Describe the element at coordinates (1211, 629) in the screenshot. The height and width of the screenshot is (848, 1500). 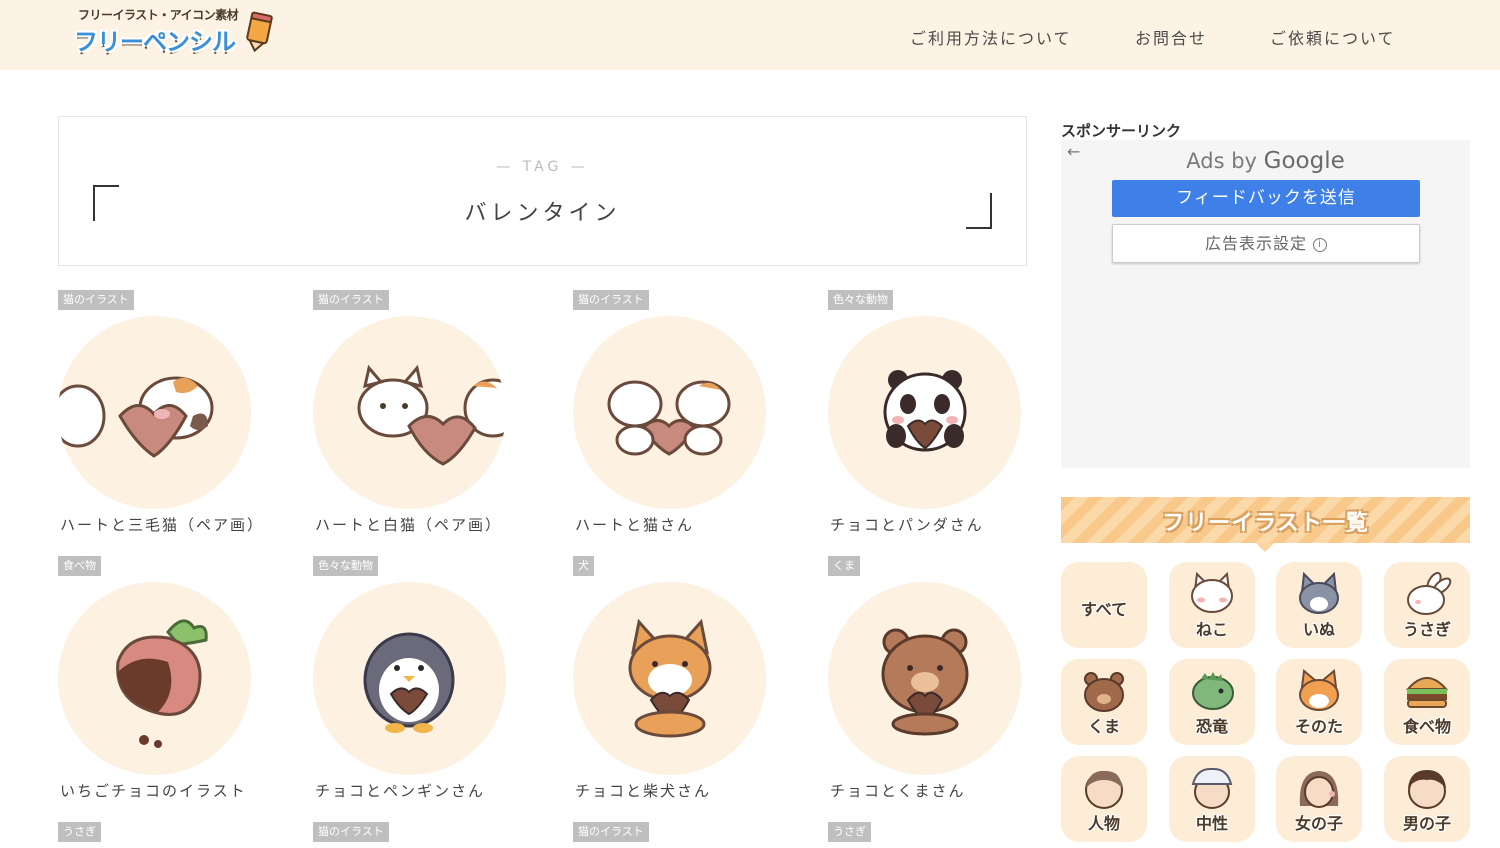
I see `category-label: ねこ` at that location.